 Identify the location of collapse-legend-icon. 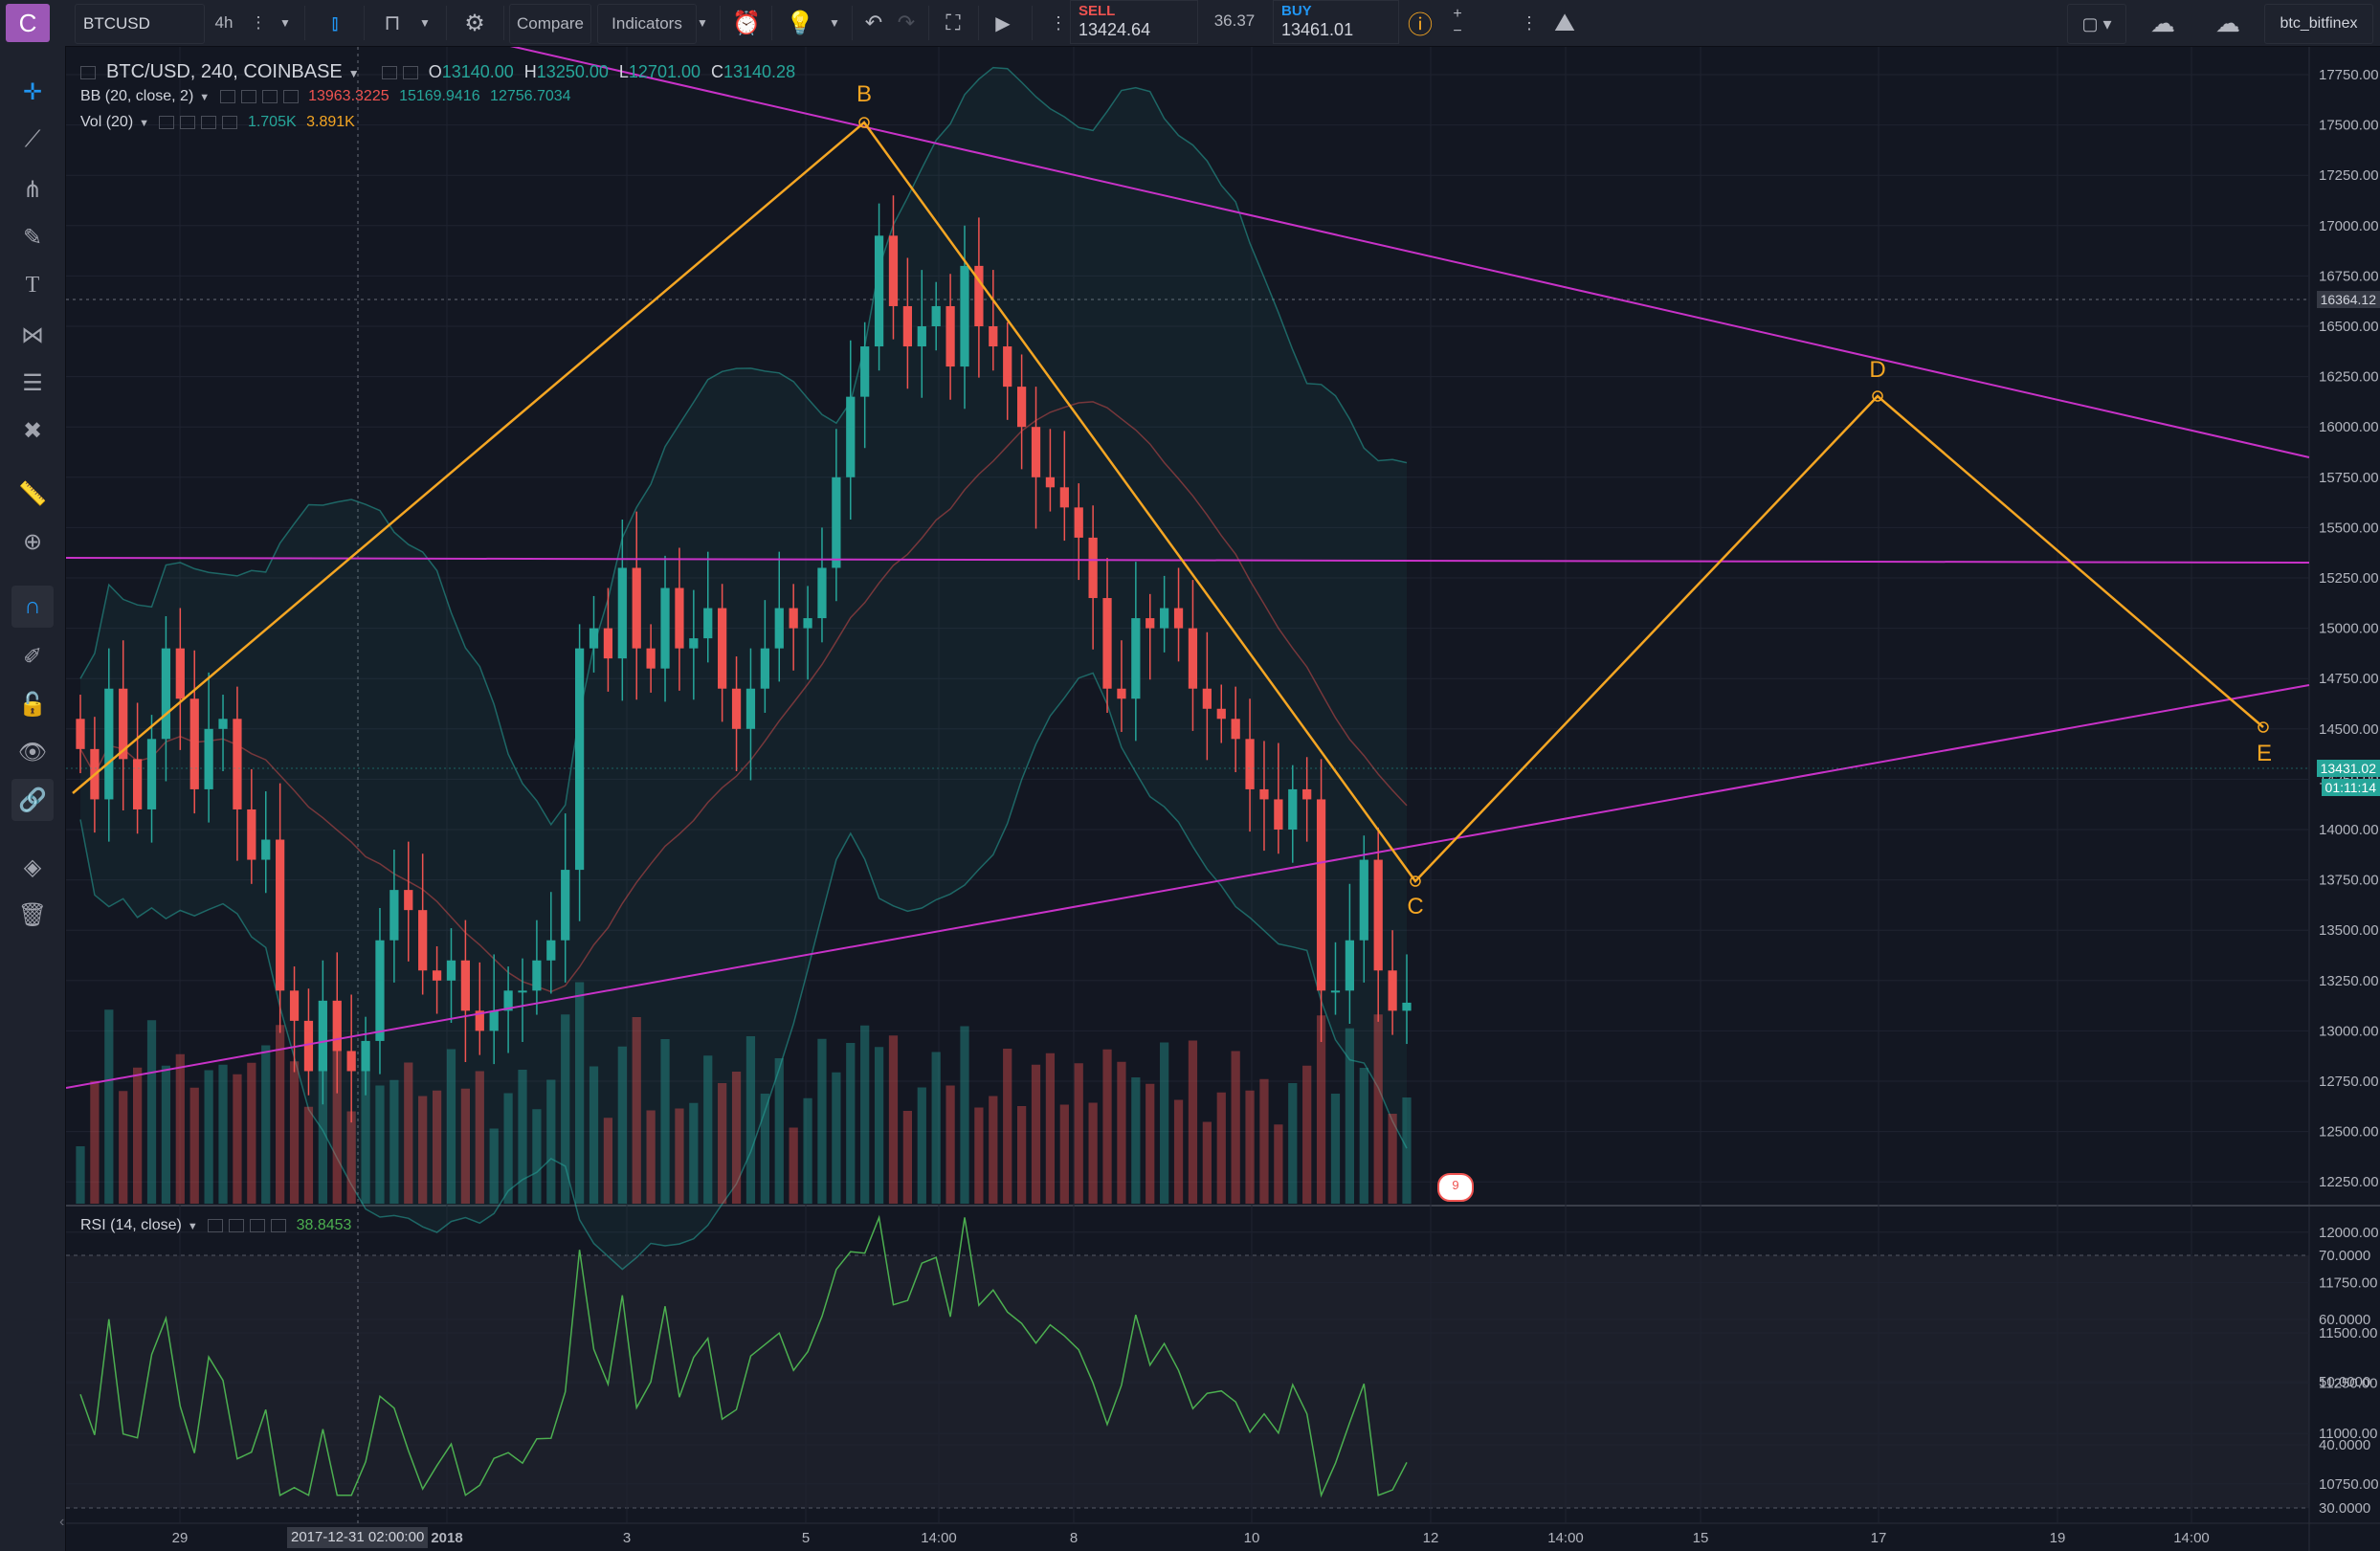
(88, 73).